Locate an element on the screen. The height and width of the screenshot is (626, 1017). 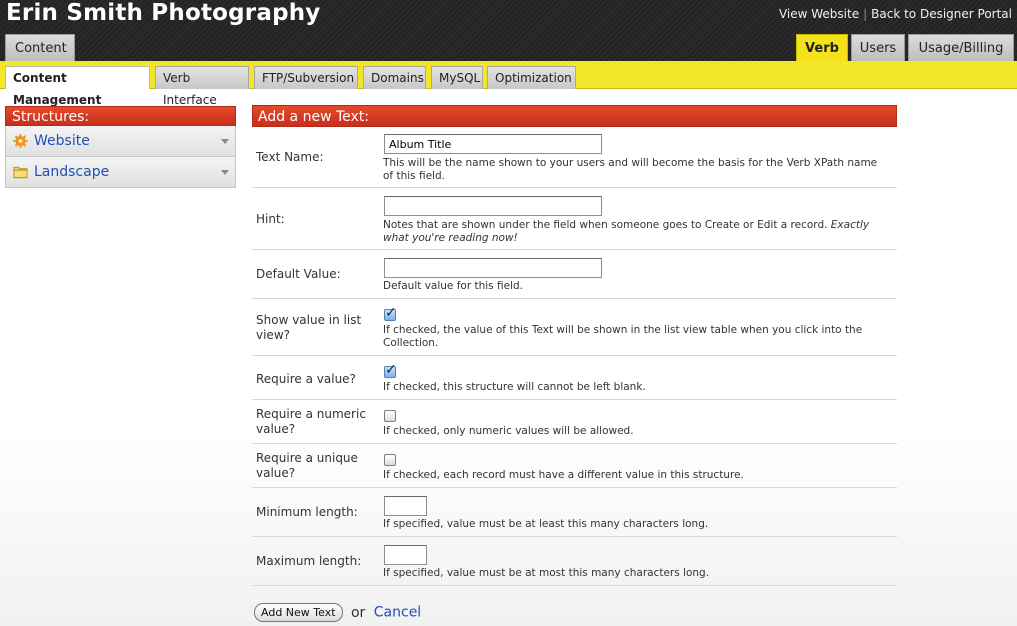
text-name-input is located at coordinates (493, 144).